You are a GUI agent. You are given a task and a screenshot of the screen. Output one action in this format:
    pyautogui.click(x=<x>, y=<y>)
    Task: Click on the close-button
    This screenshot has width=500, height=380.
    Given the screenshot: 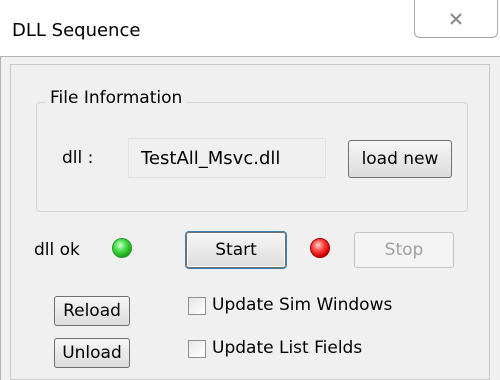 What is the action you would take?
    pyautogui.click(x=456, y=19)
    